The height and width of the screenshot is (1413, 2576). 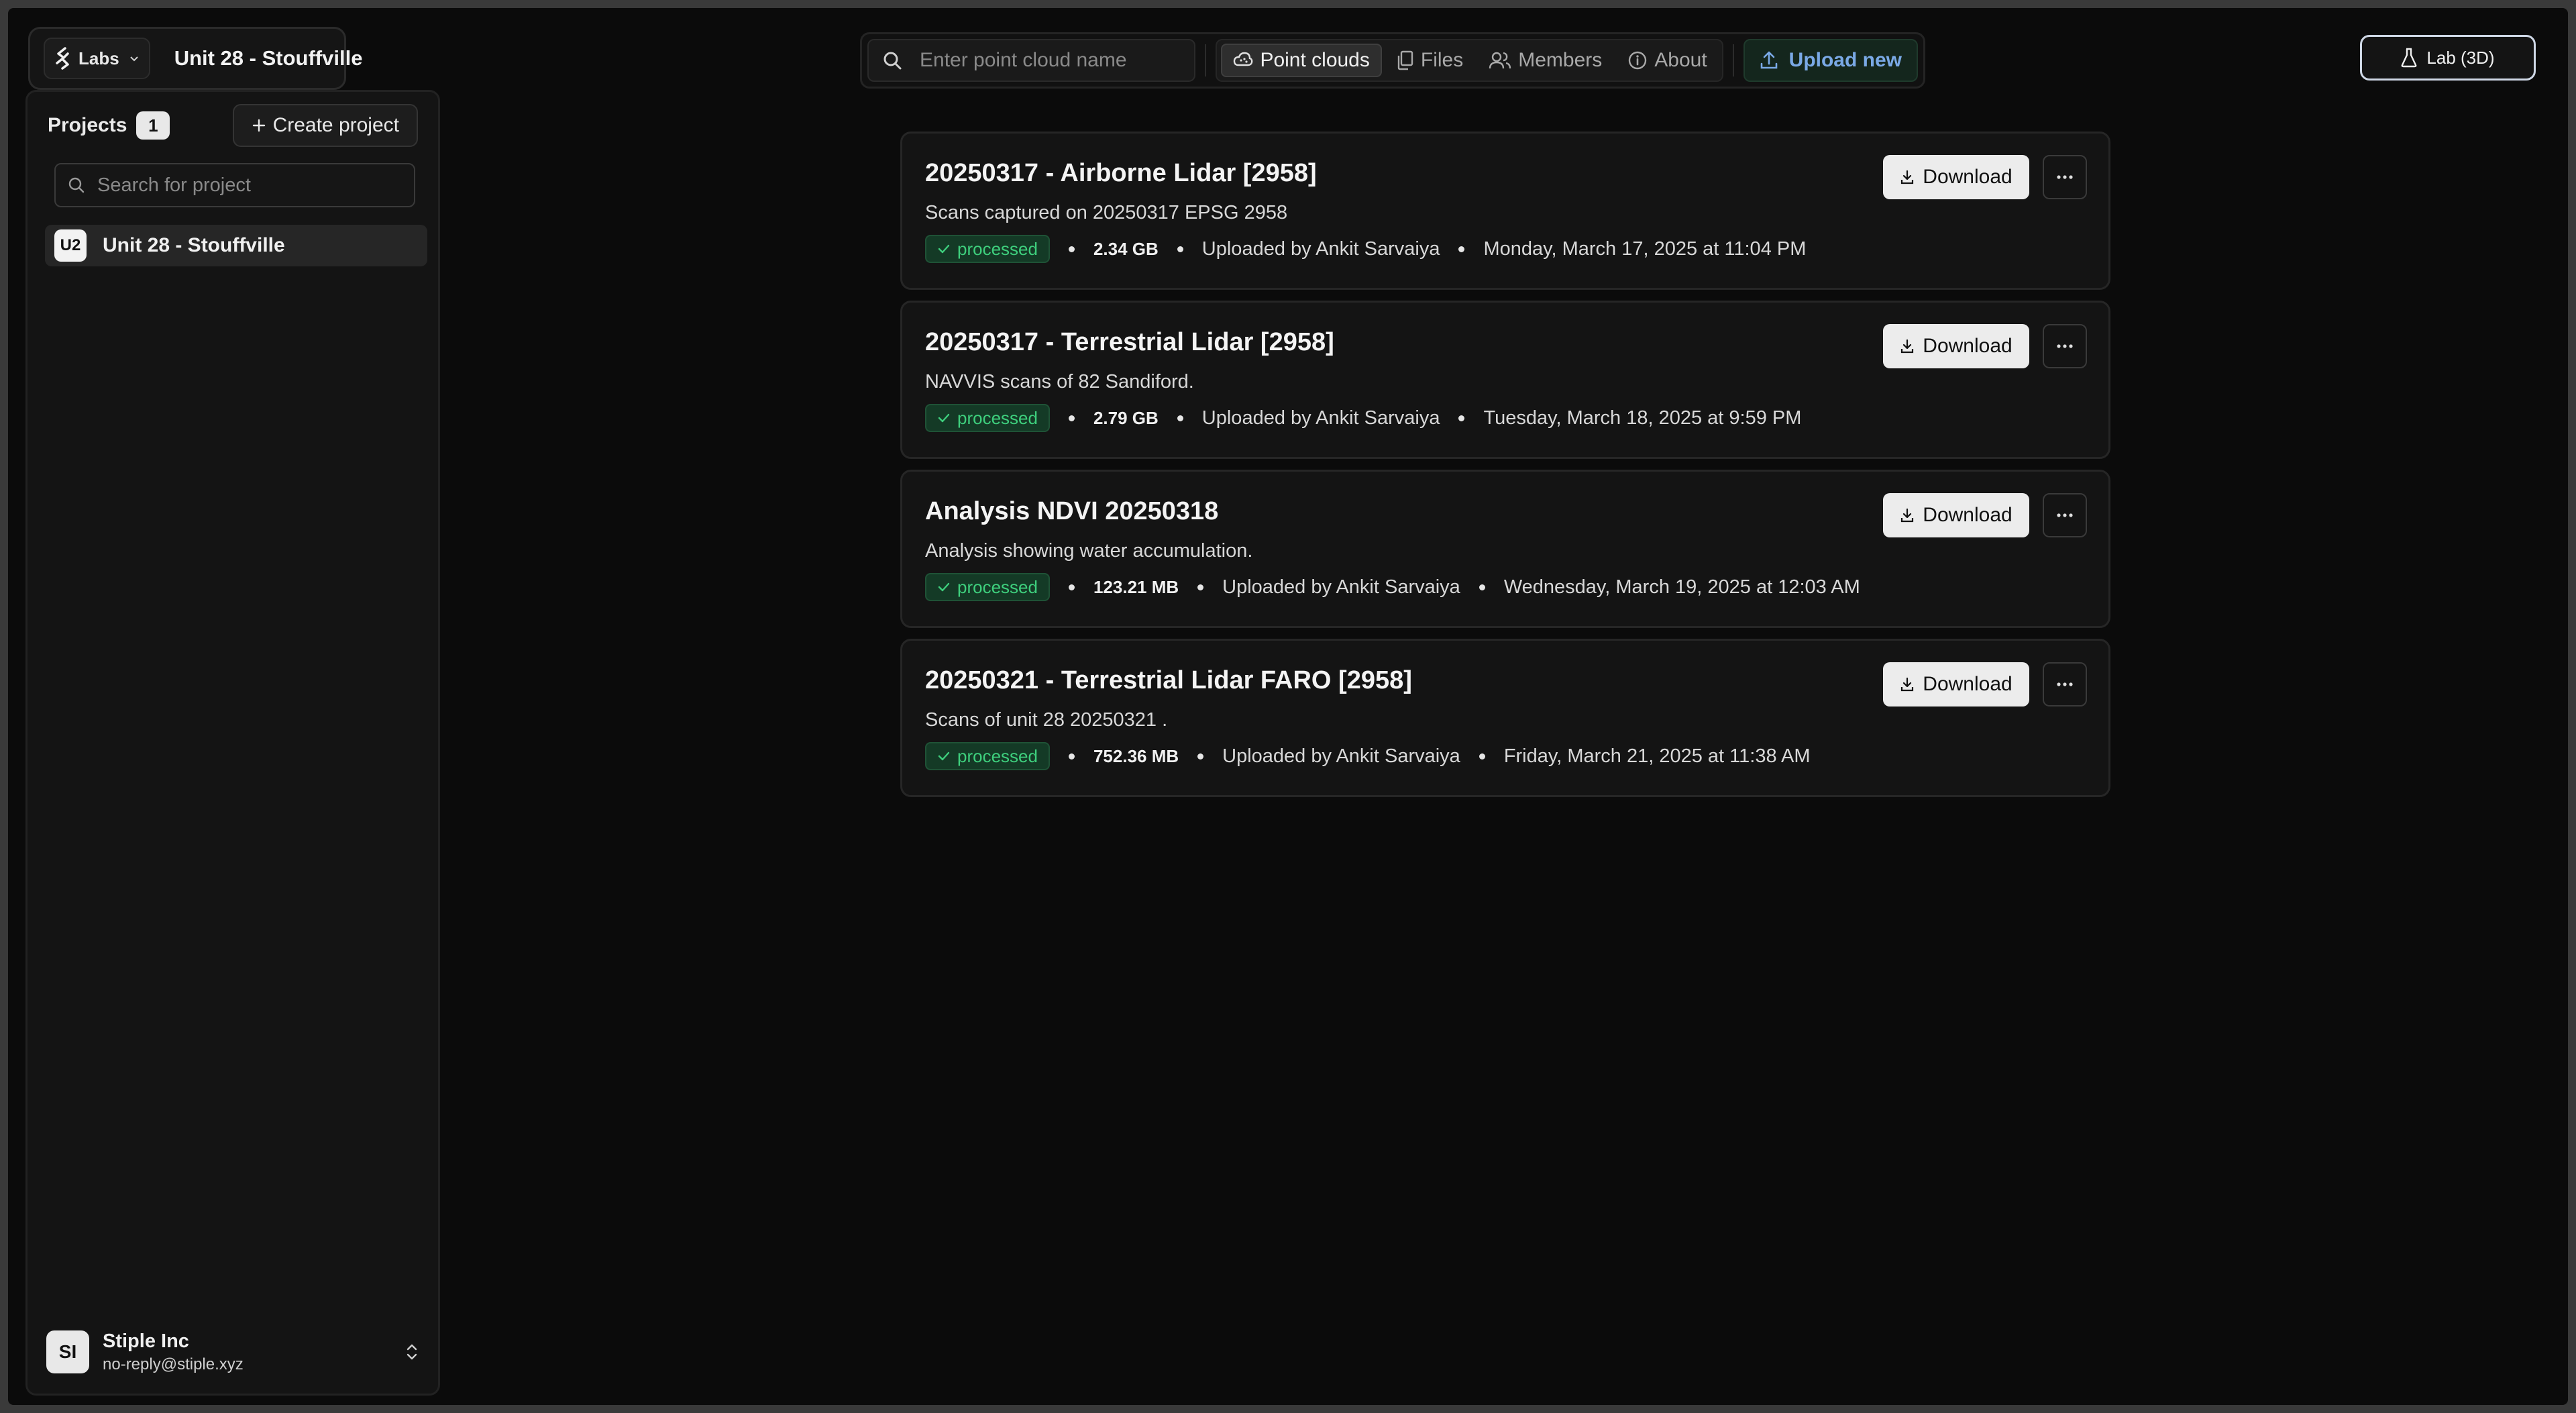 I want to click on top-navigation: Point clouds Files Members About, so click(x=1392, y=60).